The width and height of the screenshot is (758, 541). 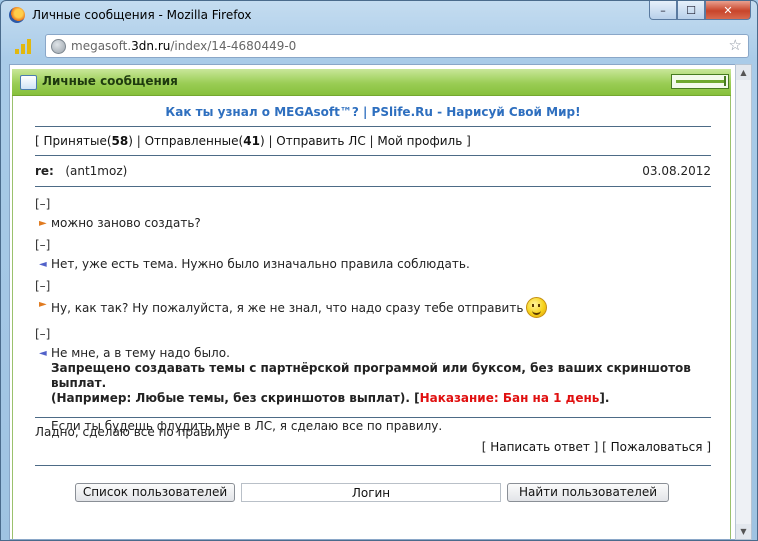 I want to click on minimize-button: –, so click(x=663, y=10).